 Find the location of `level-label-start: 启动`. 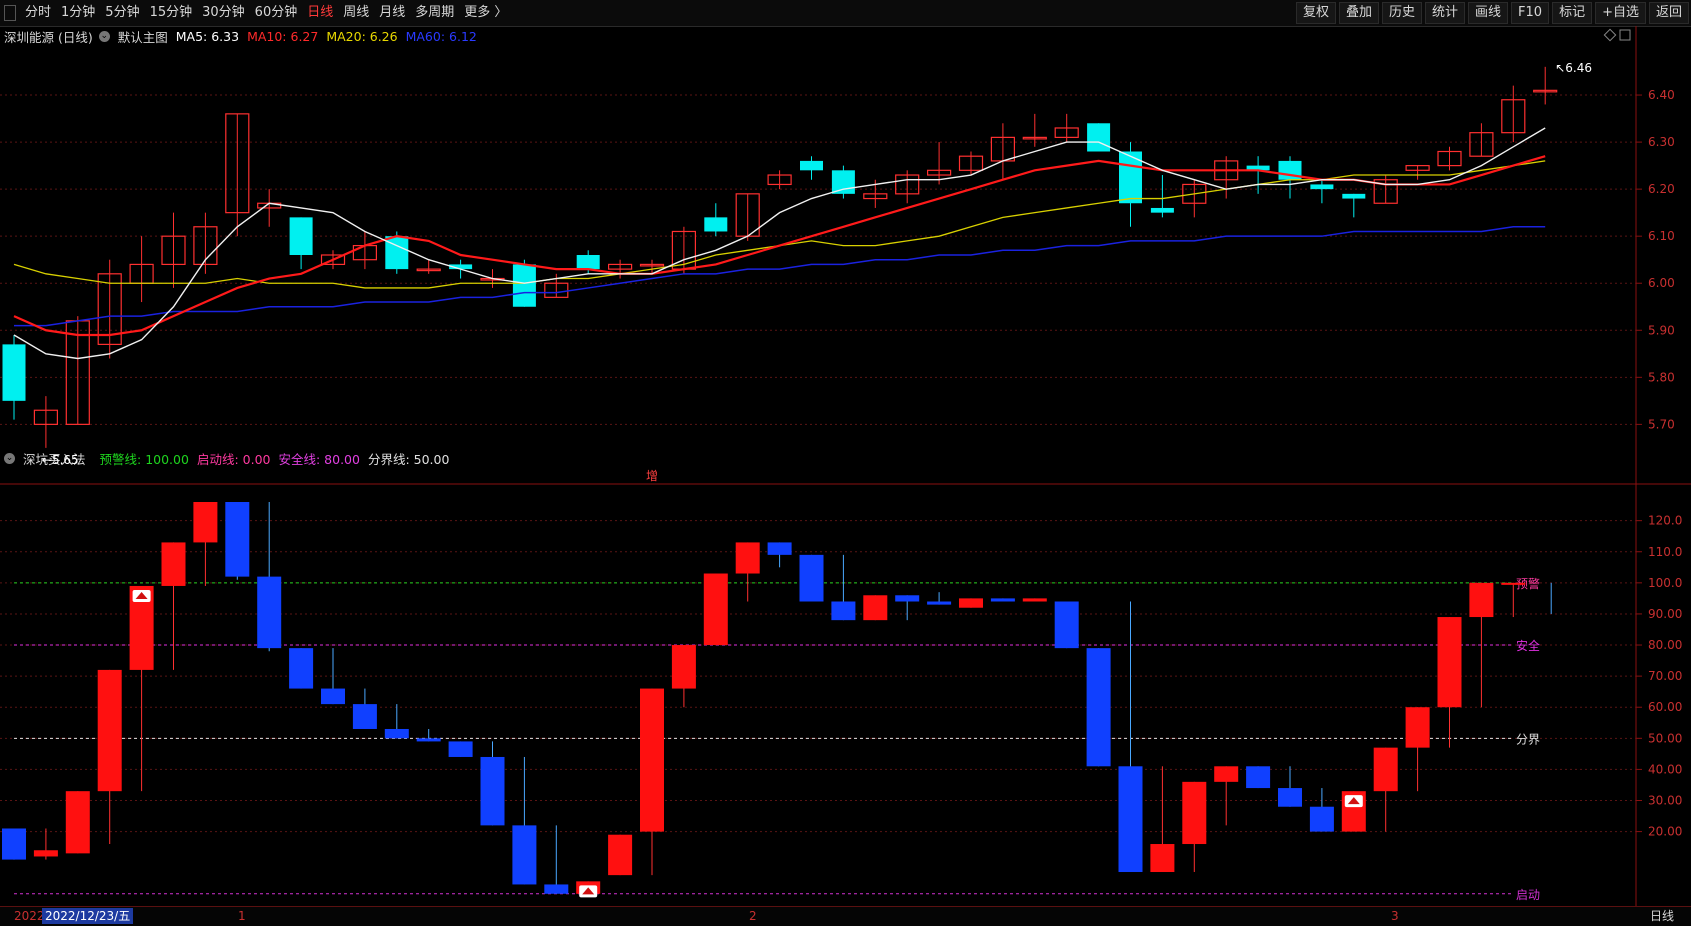

level-label-start: 启动 is located at coordinates (1528, 895).